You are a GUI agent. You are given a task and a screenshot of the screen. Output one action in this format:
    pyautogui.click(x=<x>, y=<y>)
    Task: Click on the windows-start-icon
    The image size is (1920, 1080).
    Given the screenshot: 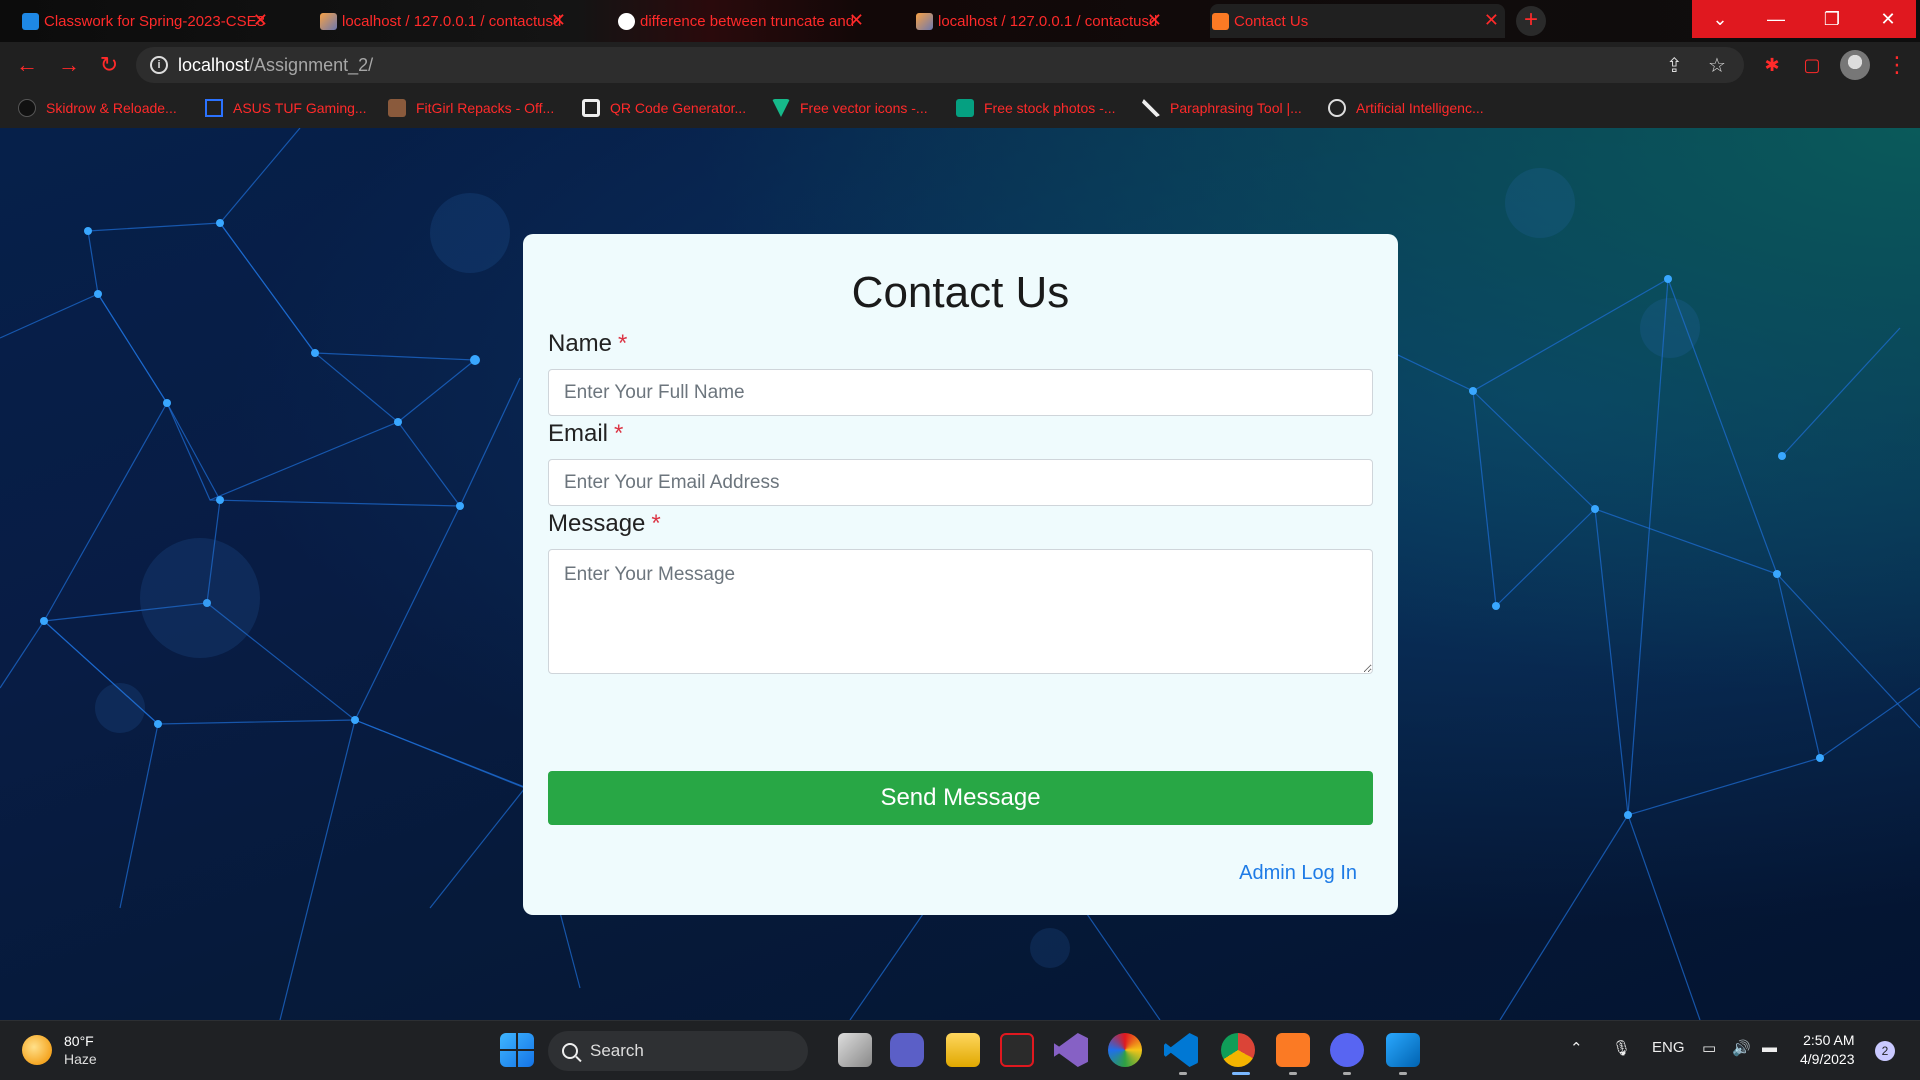 What is the action you would take?
    pyautogui.click(x=517, y=1050)
    